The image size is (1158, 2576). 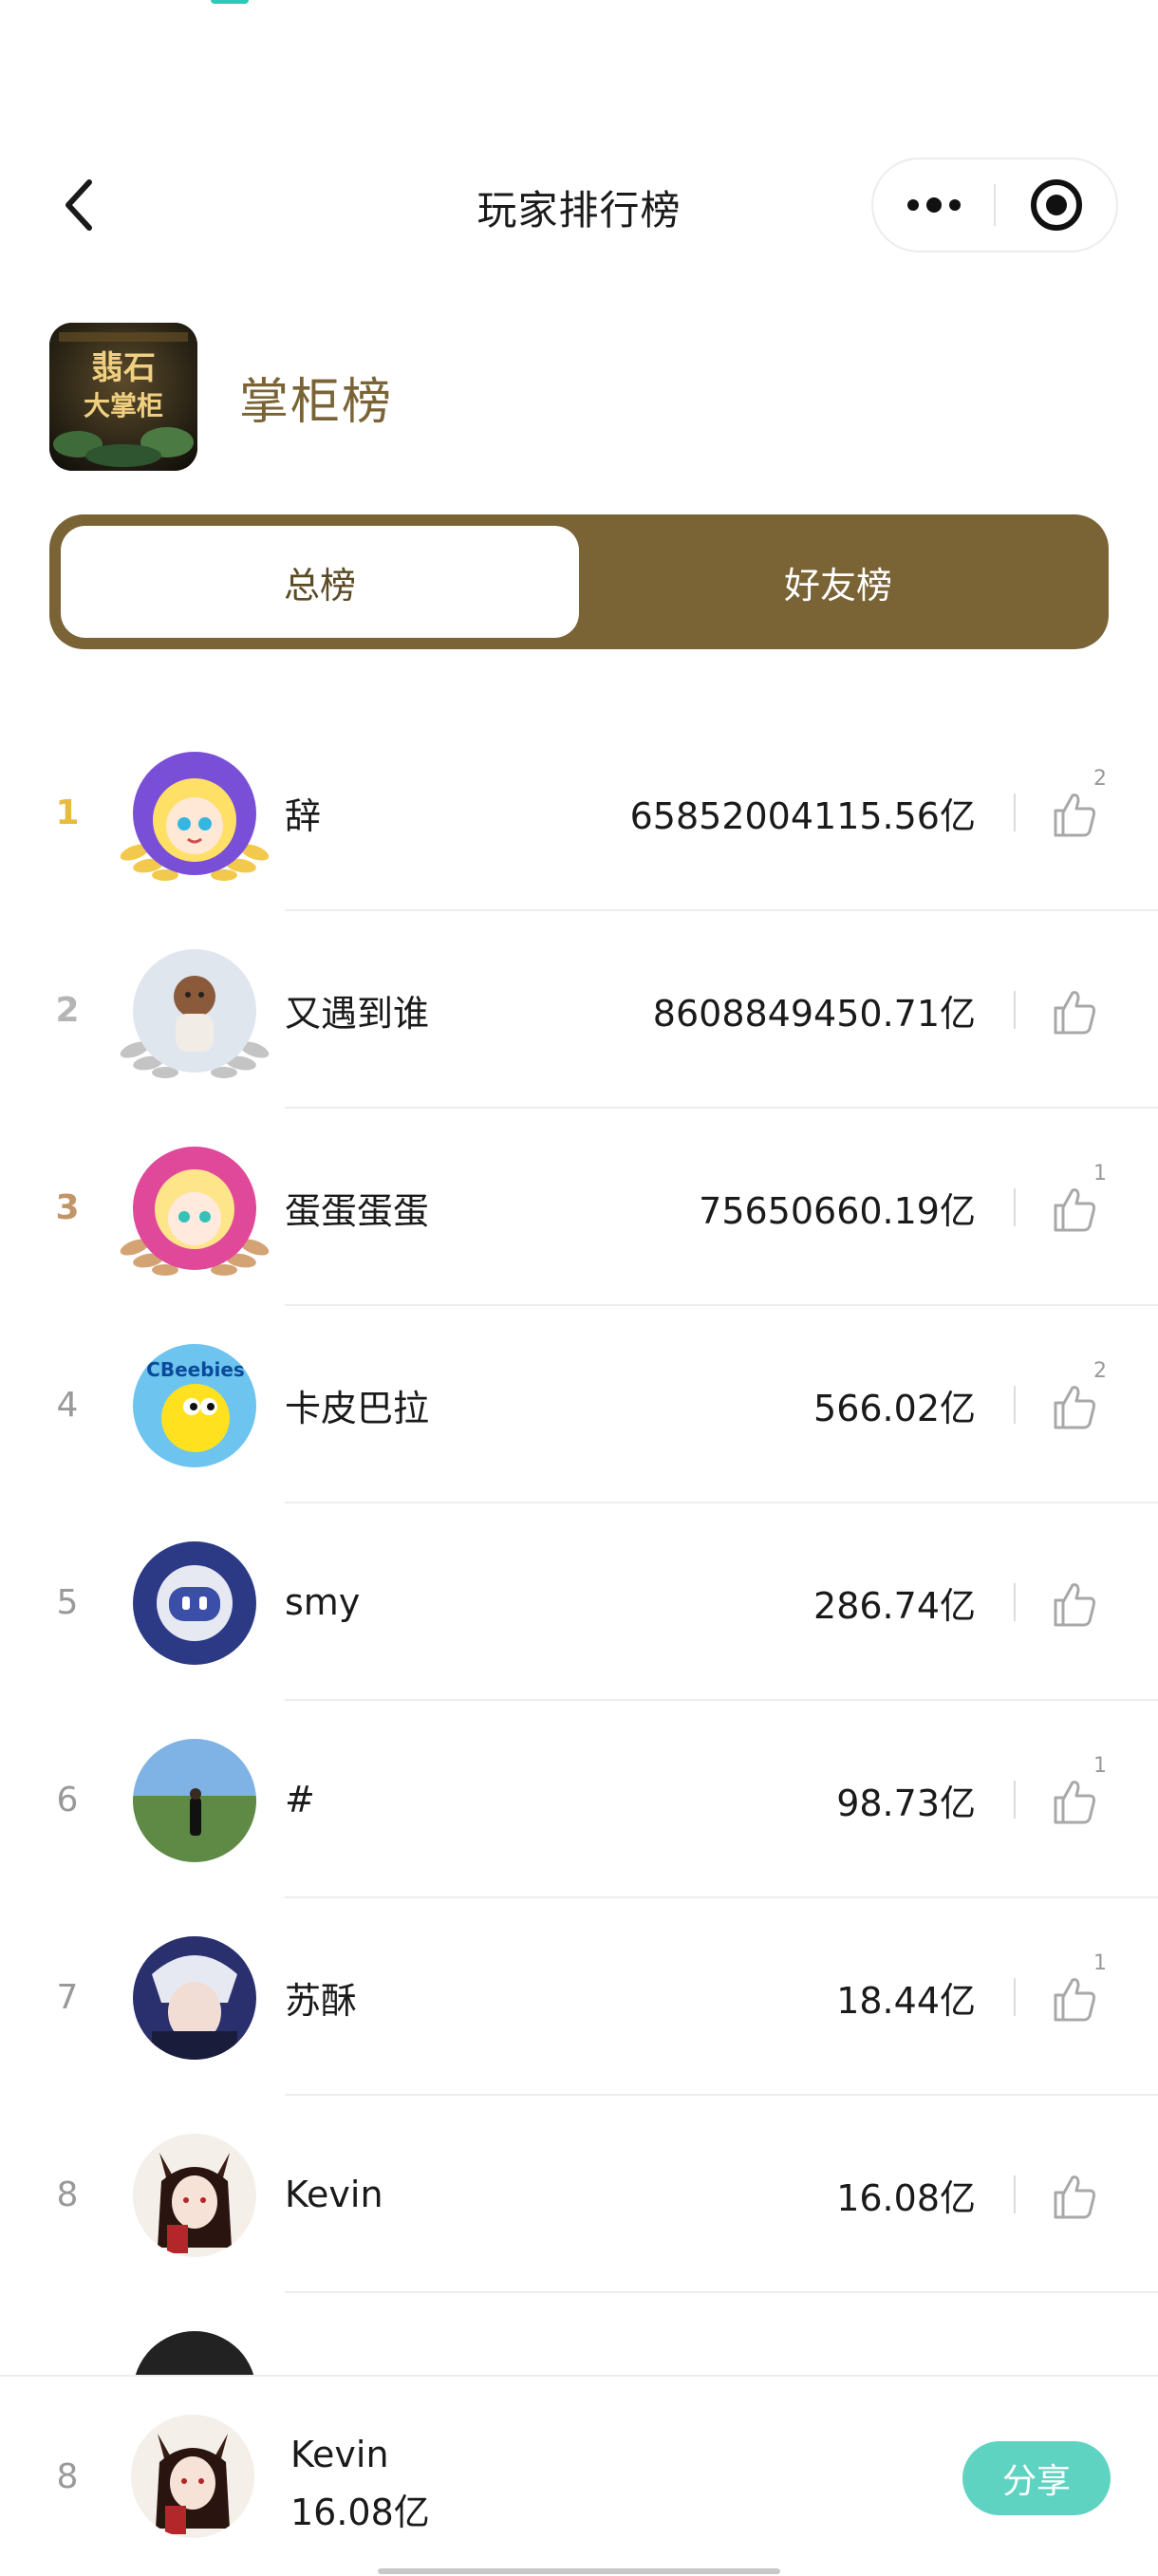 I want to click on player-score: 98.73亿, so click(x=906, y=1803).